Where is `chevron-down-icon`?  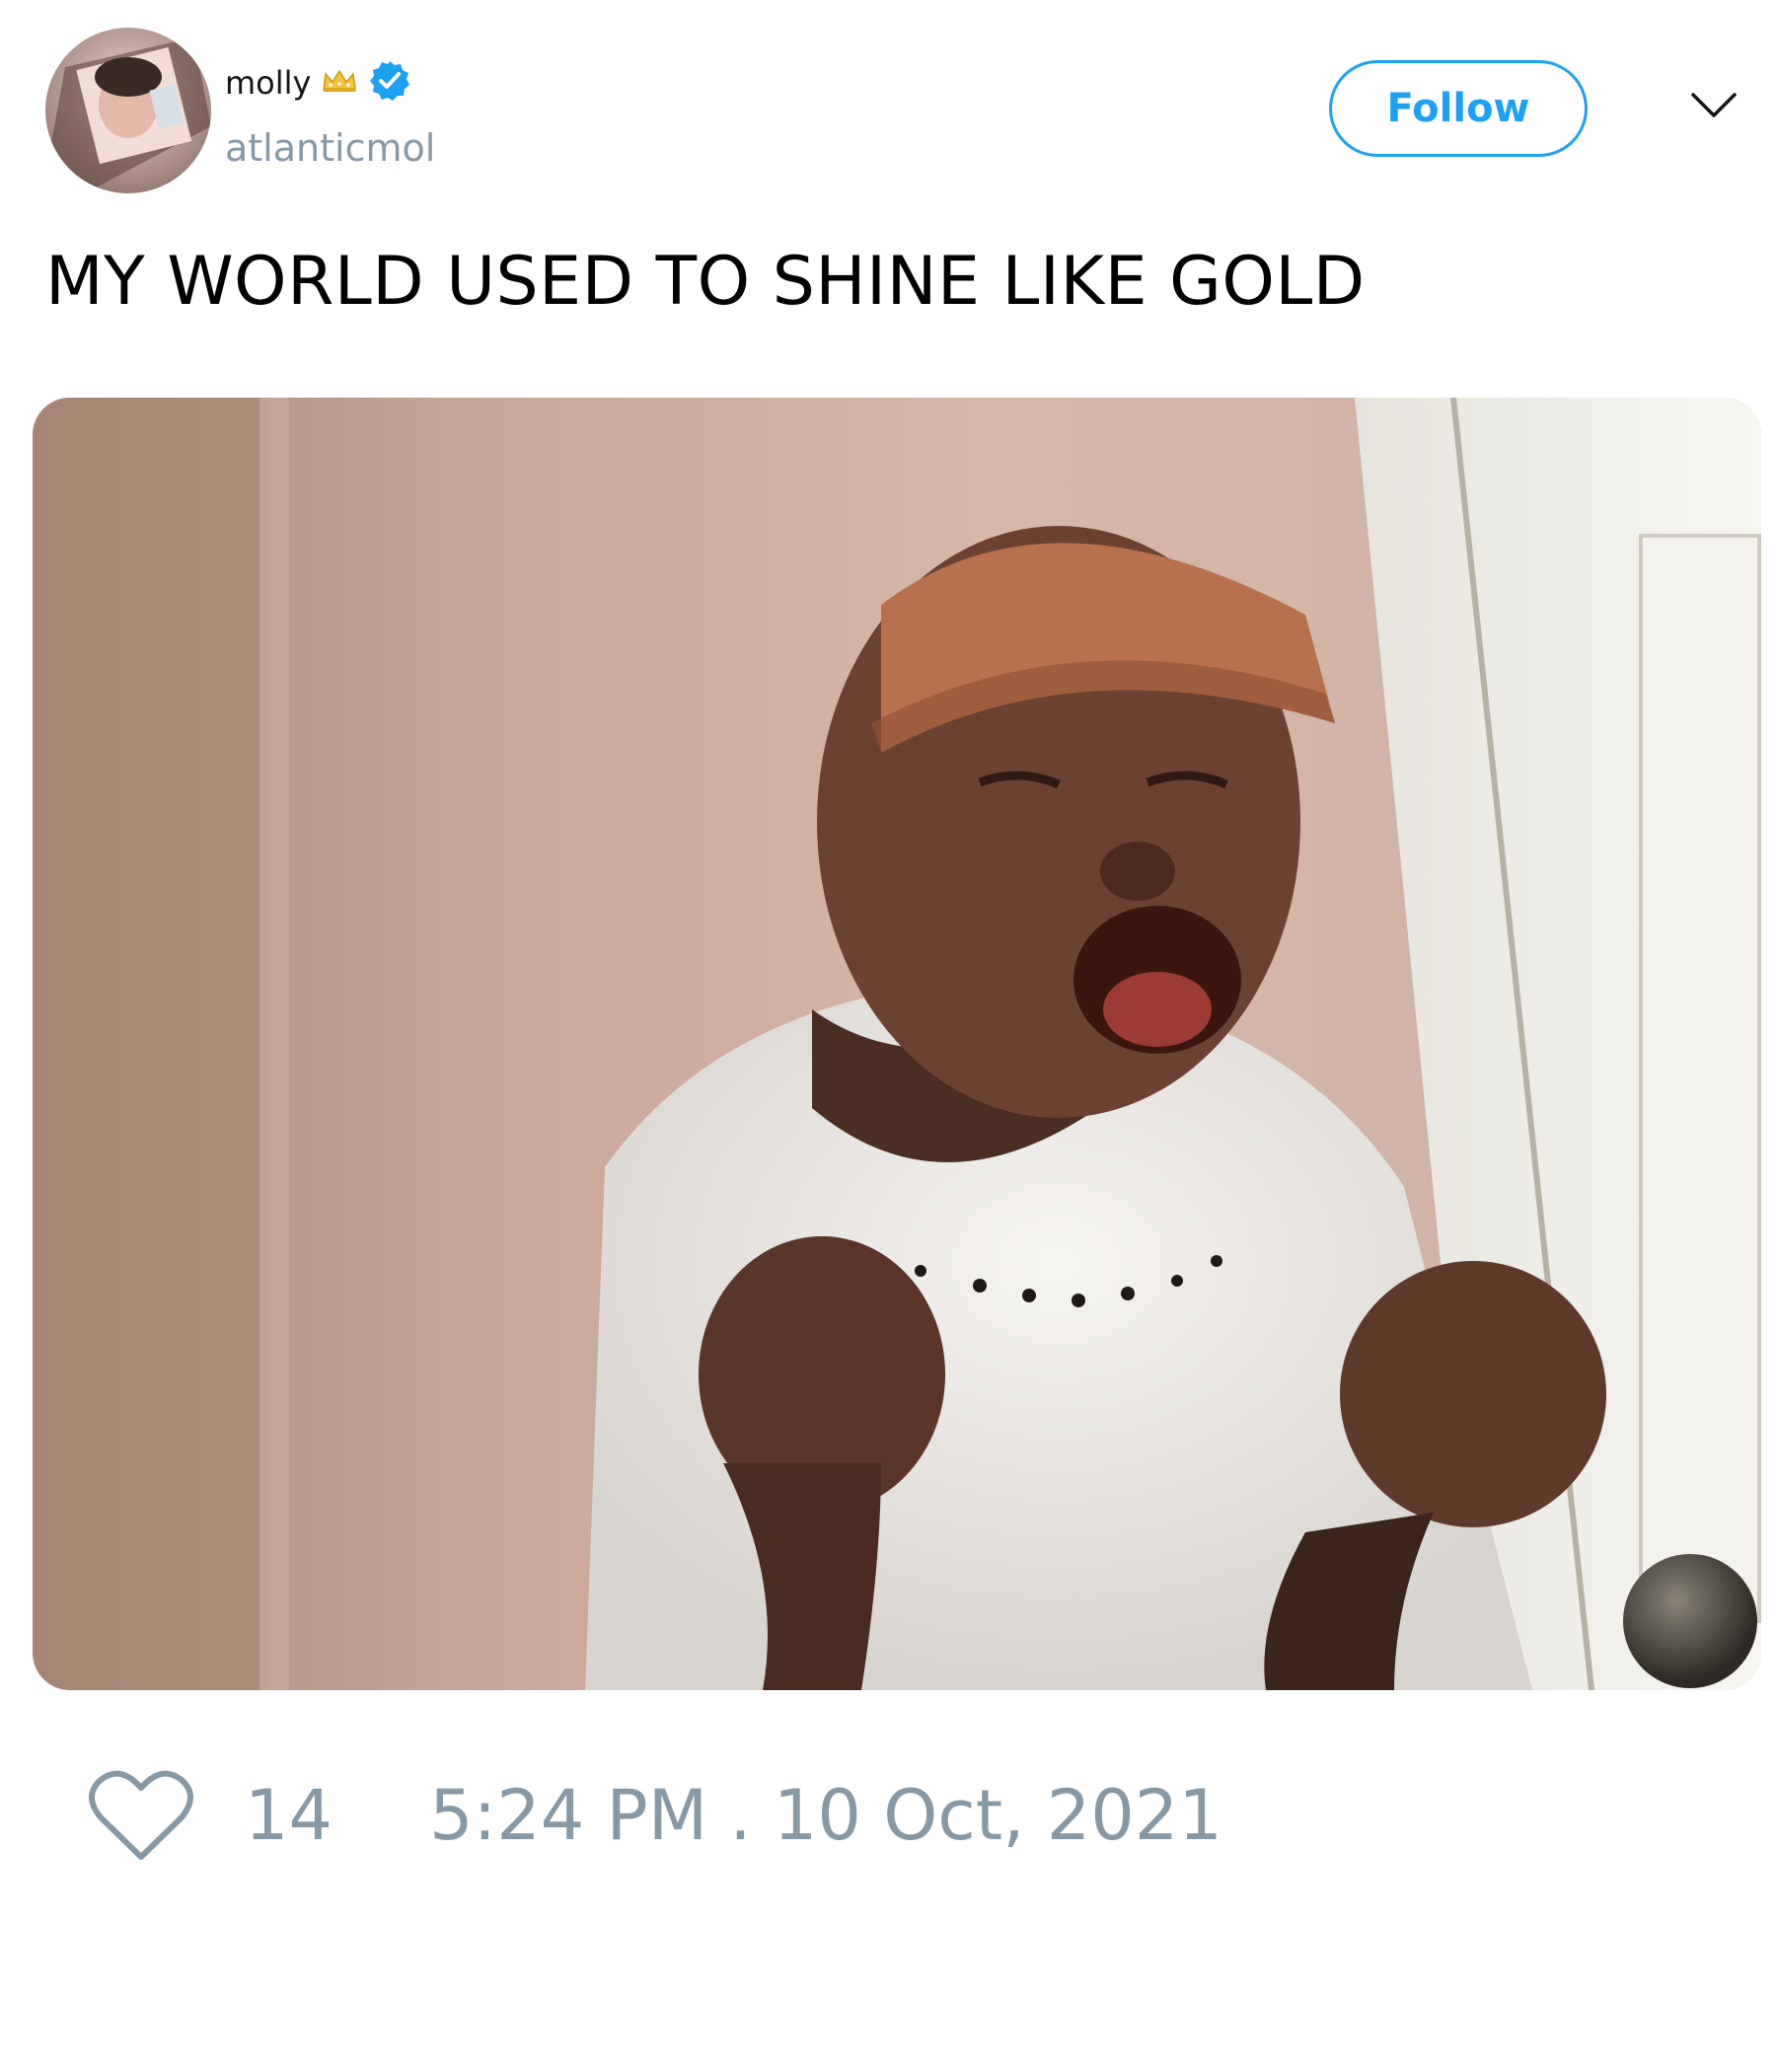
chevron-down-icon is located at coordinates (1714, 106).